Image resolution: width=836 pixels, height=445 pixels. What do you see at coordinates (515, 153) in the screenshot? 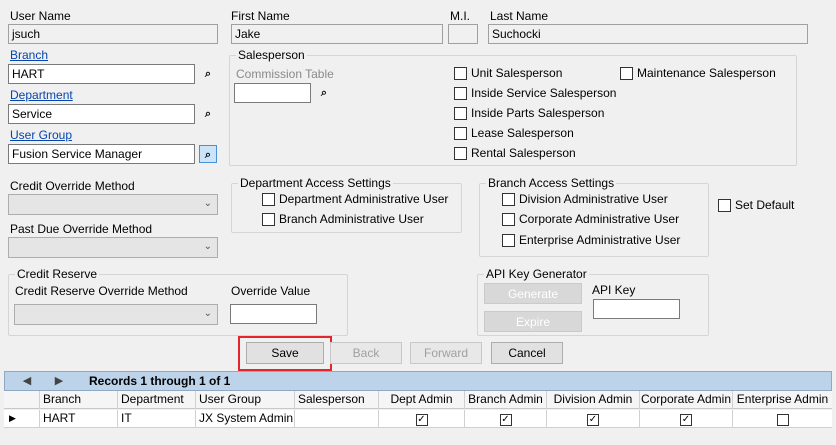
I see `rental-salesperson-checkbox: Rental Salesperson` at bounding box center [515, 153].